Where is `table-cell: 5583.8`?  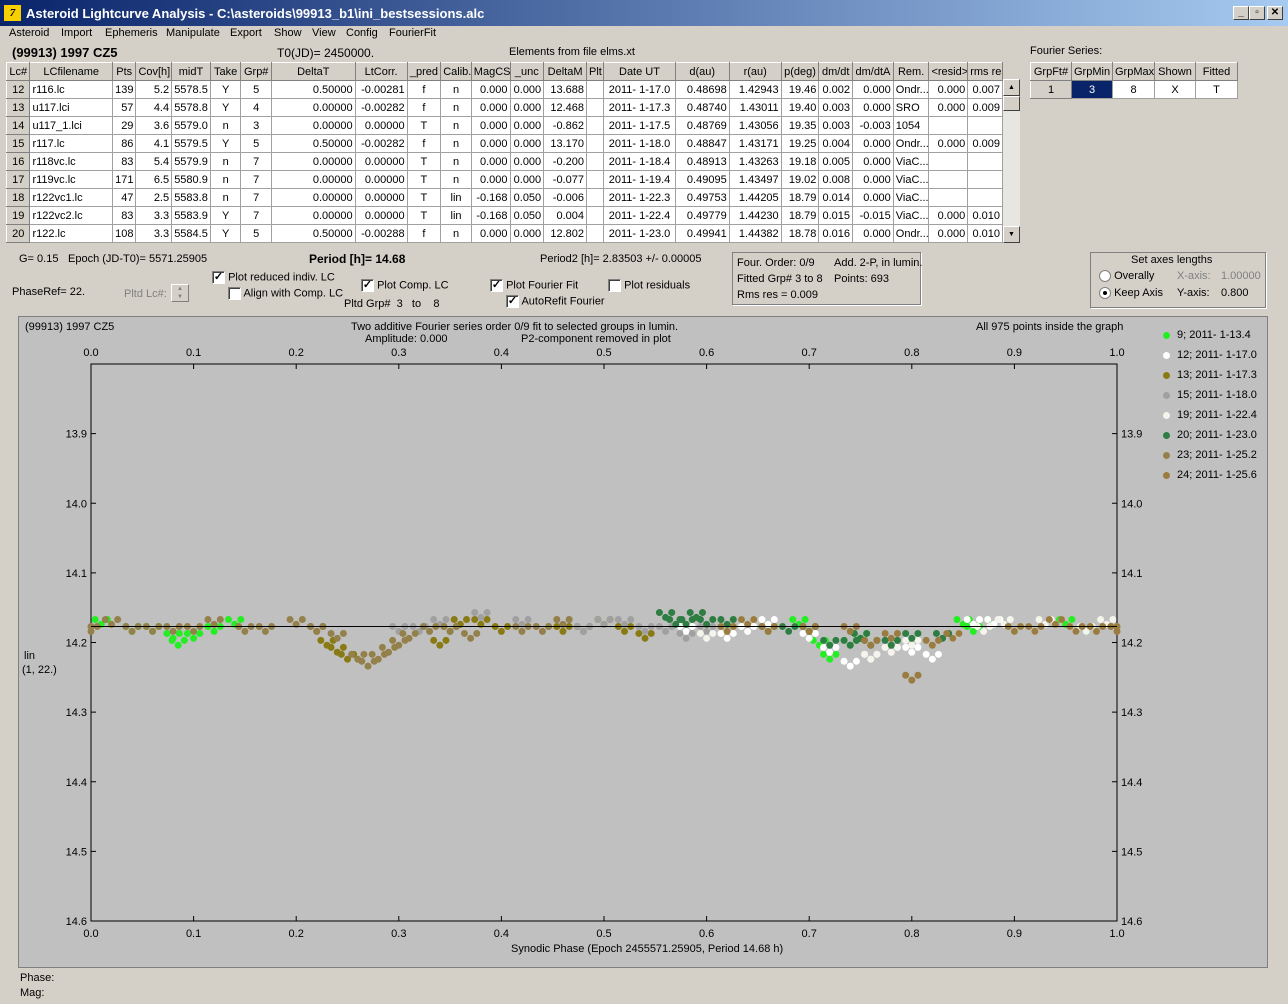
table-cell: 5583.8 is located at coordinates (191, 197).